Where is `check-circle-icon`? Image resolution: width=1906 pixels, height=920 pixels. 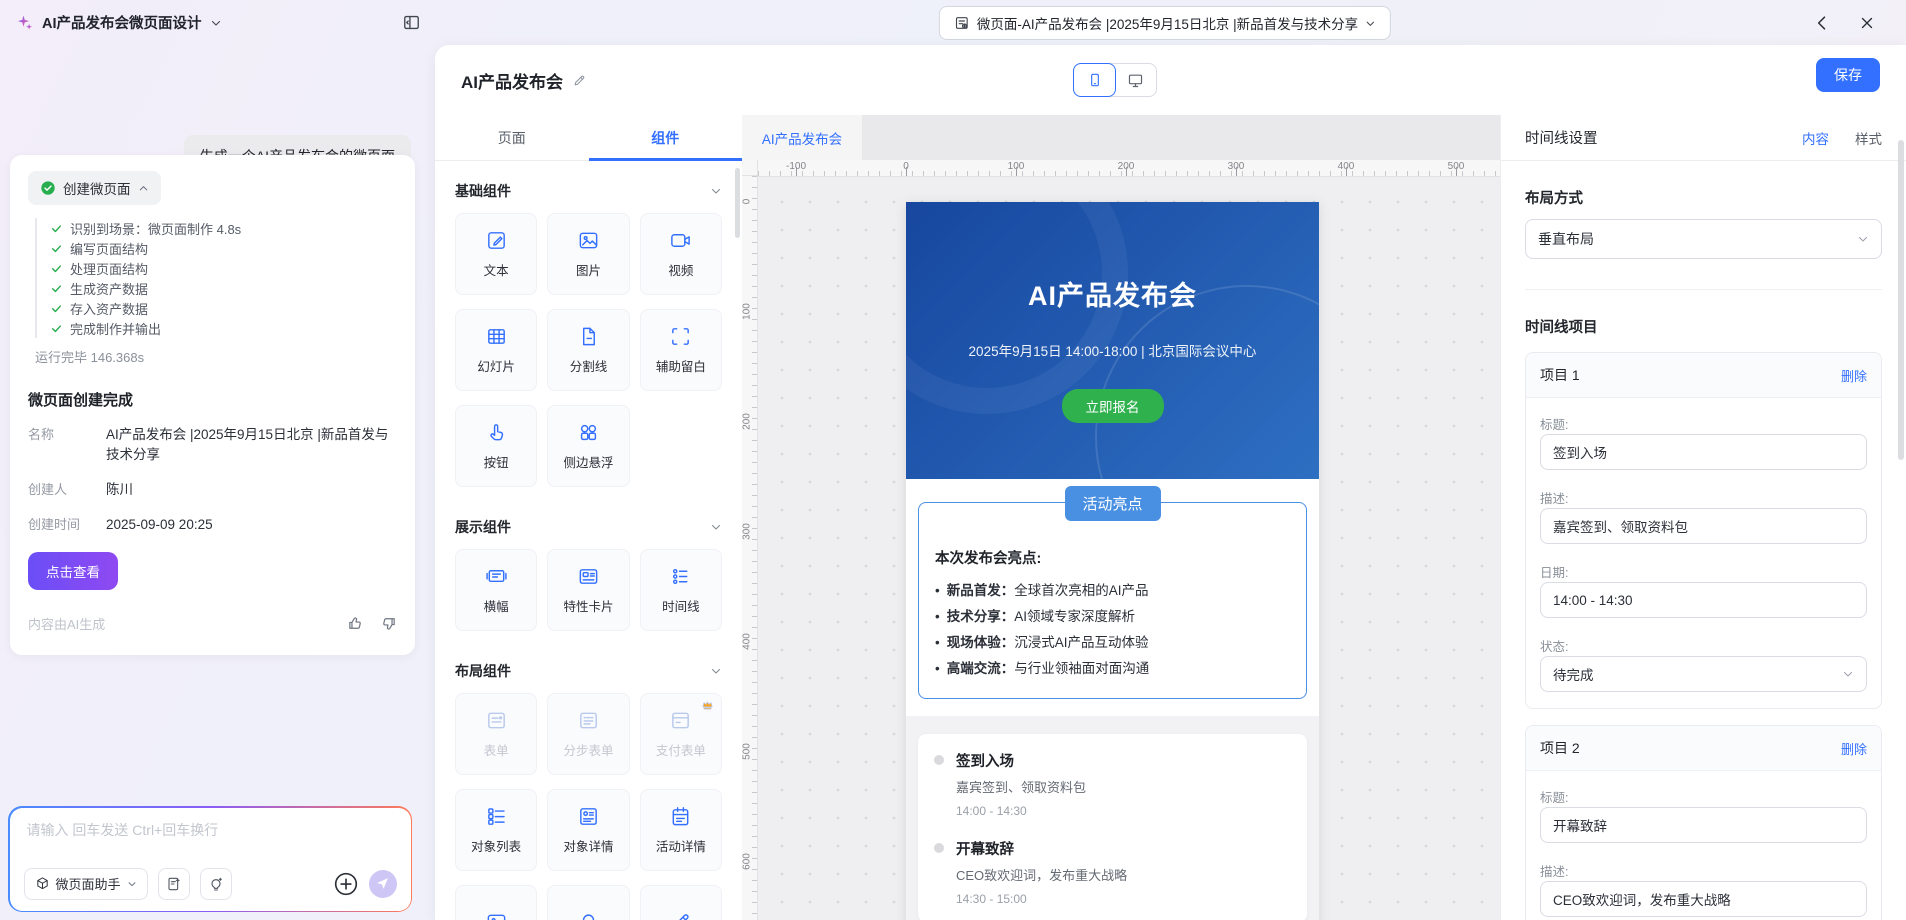 check-circle-icon is located at coordinates (48, 188).